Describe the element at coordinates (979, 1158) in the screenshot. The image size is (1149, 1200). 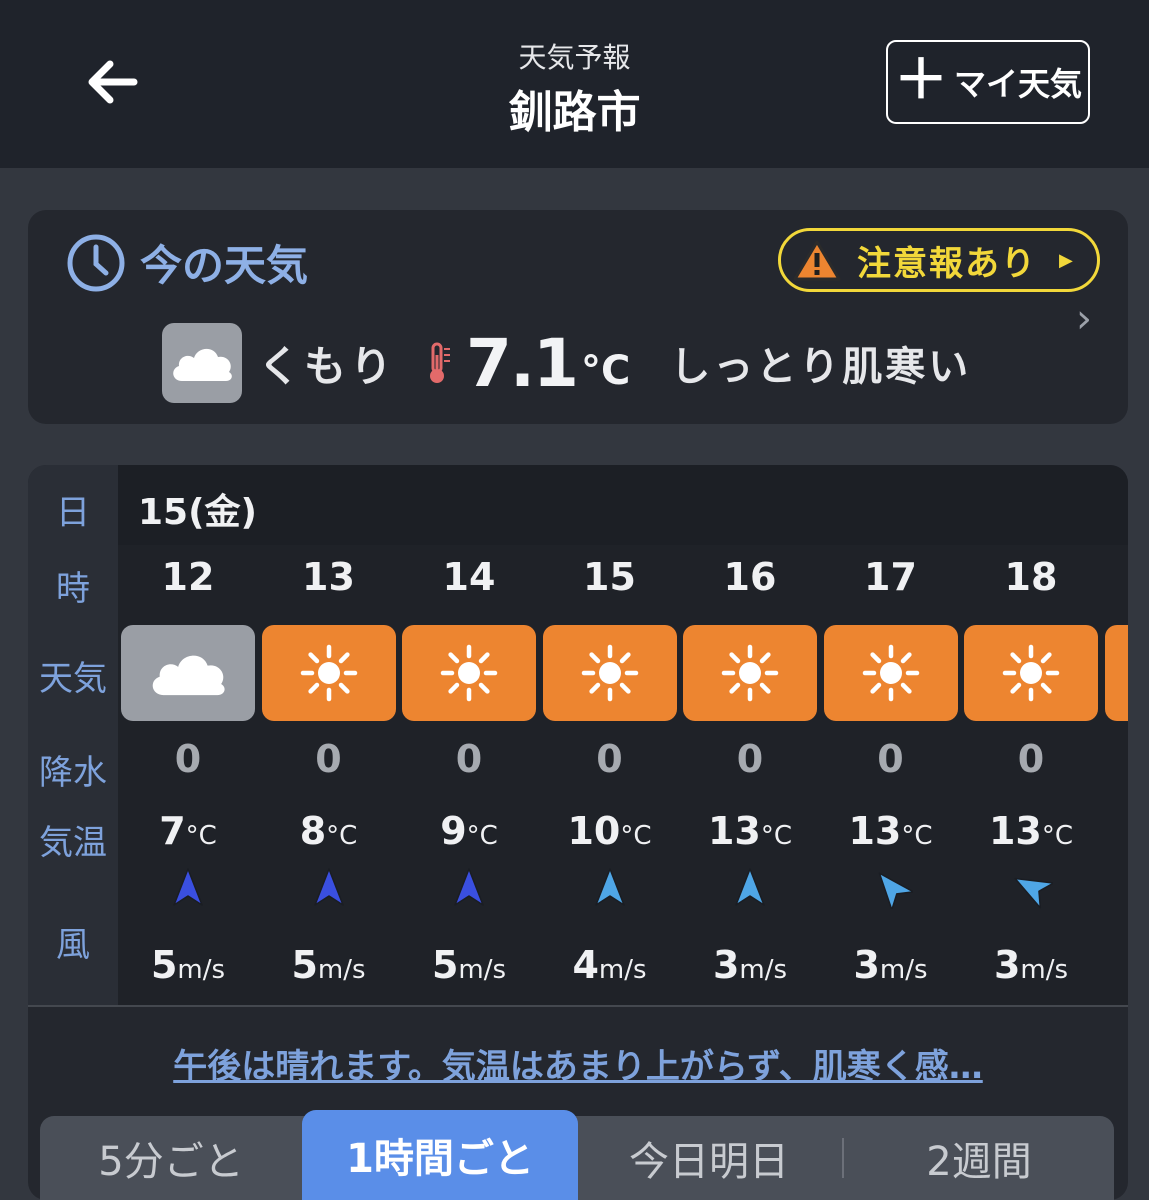
I see `tab-2weeks: 2週間` at that location.